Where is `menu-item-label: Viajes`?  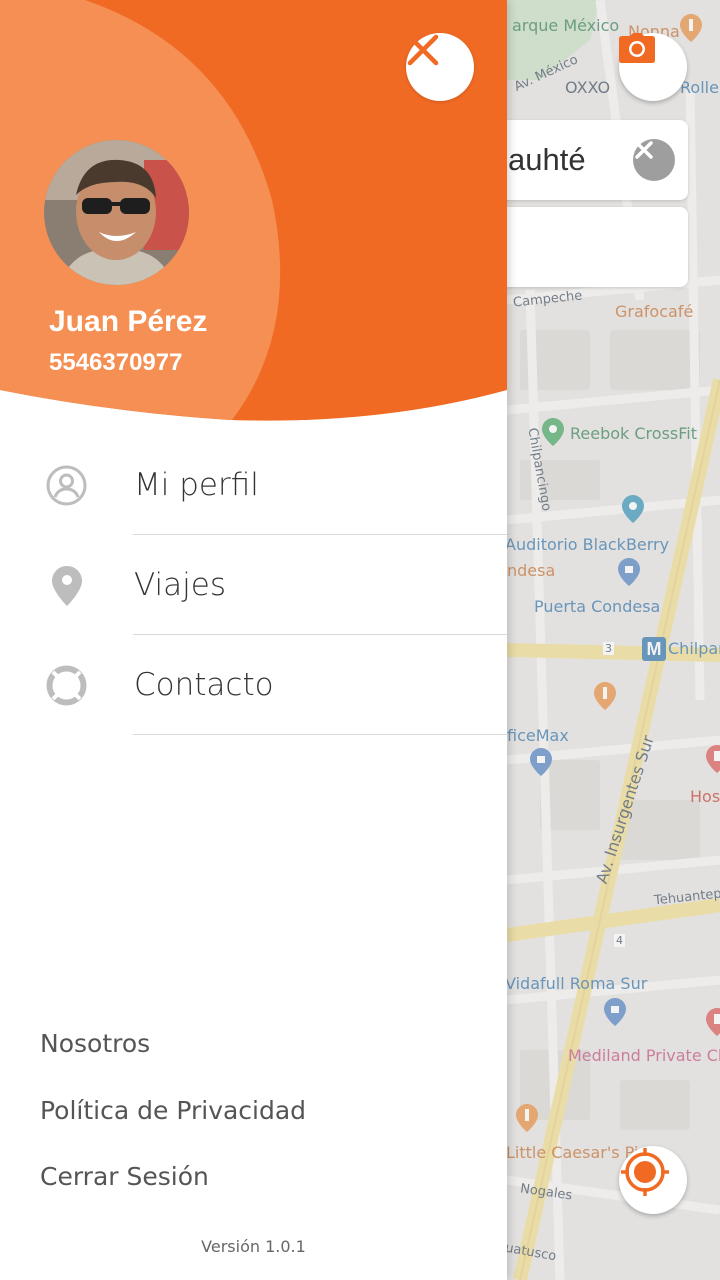
menu-item-label: Viajes is located at coordinates (180, 585).